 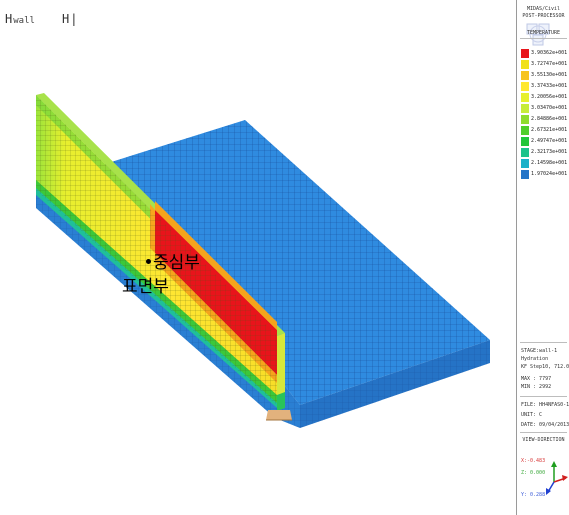 What do you see at coordinates (536, 387) in the screenshot?
I see `min-label: MIN : 2992` at bounding box center [536, 387].